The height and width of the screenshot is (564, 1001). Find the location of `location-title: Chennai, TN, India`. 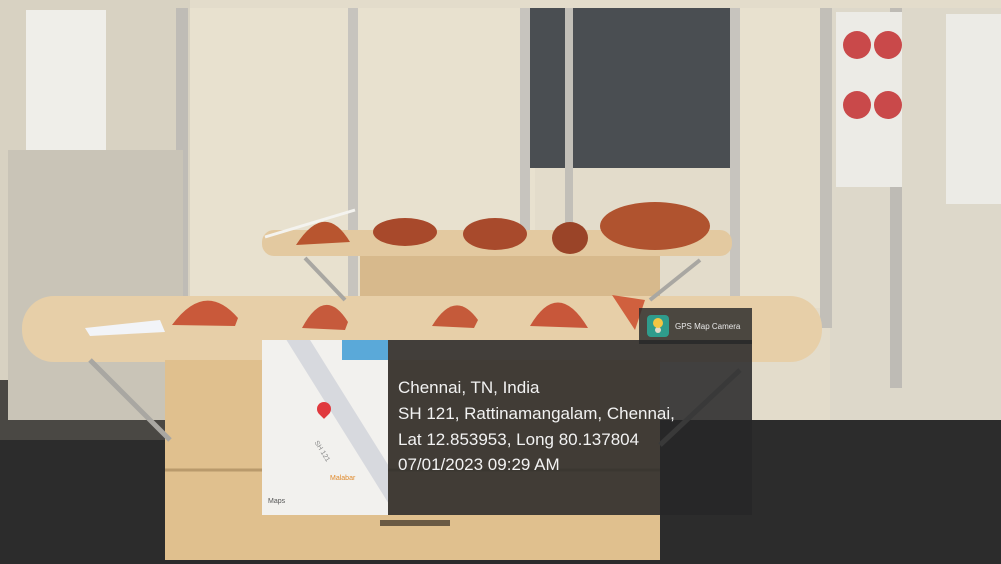

location-title: Chennai, TN, India is located at coordinates (469, 387).